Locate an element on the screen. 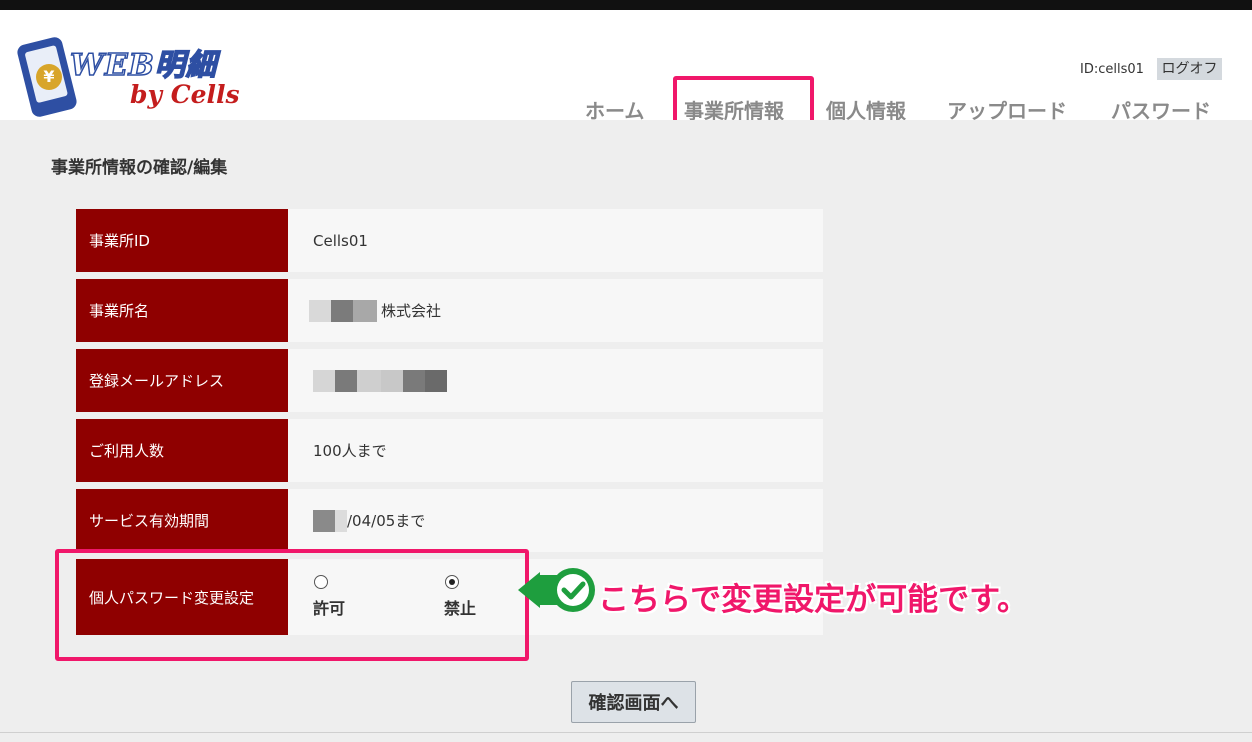 The image size is (1252, 742). page-title: 事業所情報の確認/編集 is located at coordinates (139, 168).